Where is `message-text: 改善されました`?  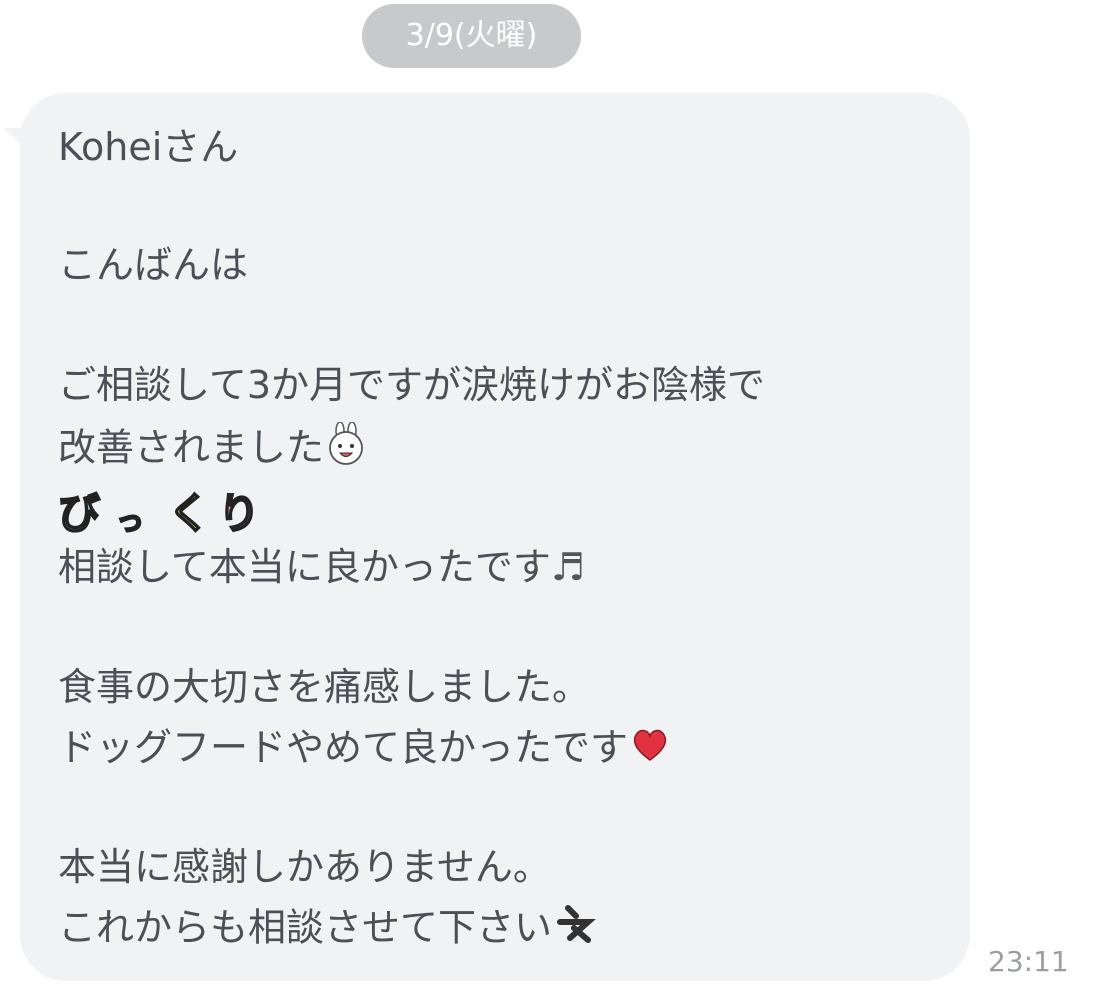 message-text: 改善されました is located at coordinates (191, 447).